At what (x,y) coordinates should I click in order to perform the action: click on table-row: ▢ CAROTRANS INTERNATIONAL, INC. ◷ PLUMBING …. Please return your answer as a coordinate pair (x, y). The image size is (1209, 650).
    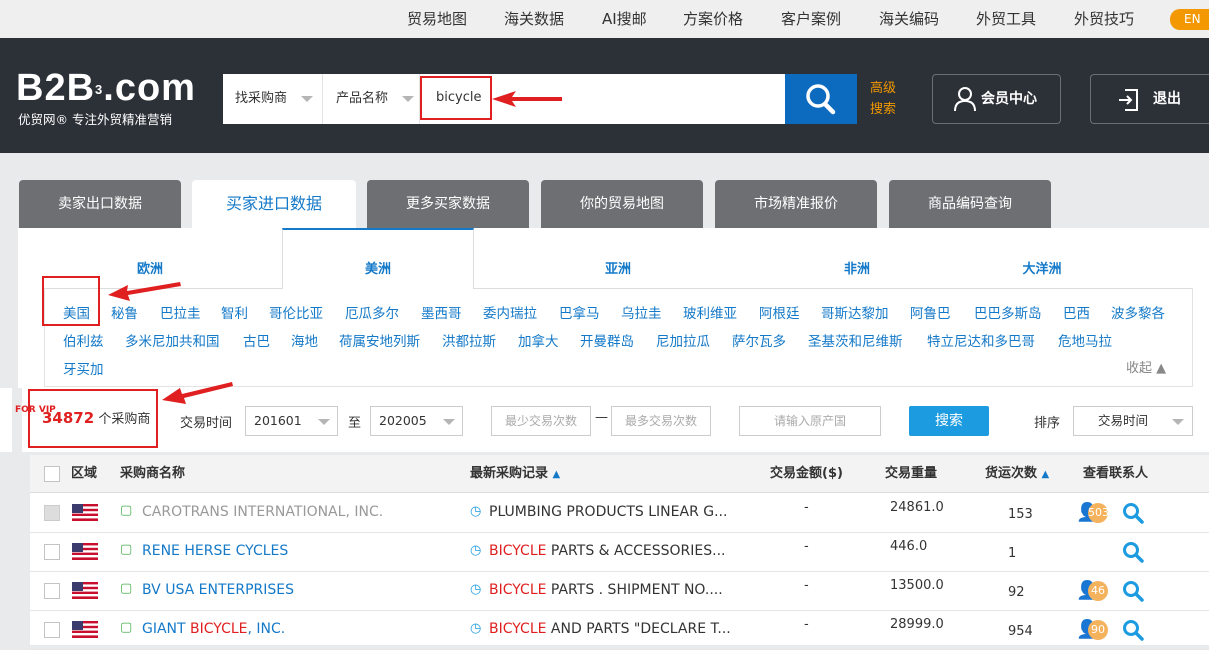
    Looking at the image, I should click on (619, 513).